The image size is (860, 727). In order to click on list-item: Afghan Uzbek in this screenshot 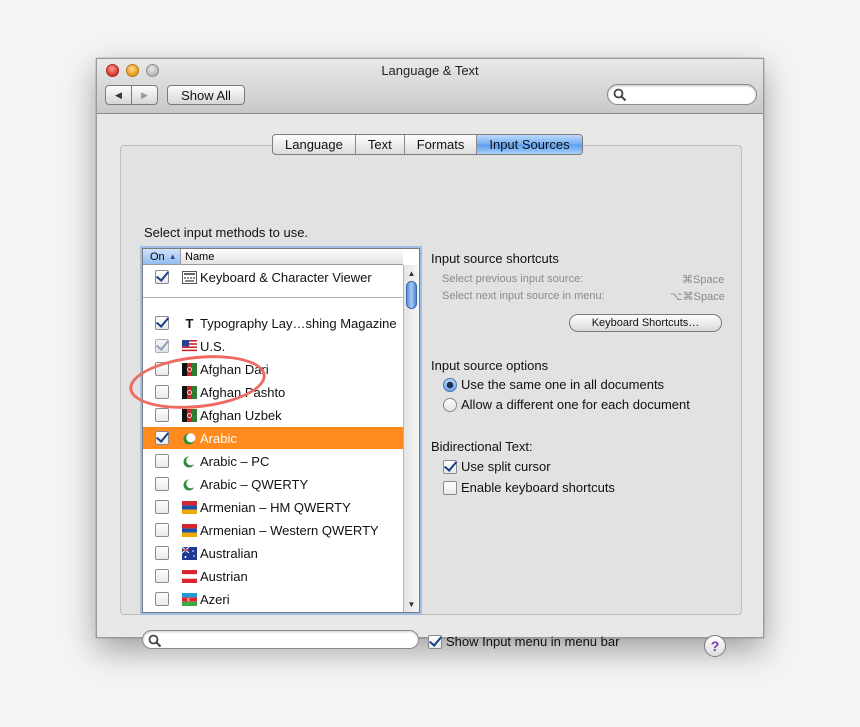, I will do `click(273, 415)`.